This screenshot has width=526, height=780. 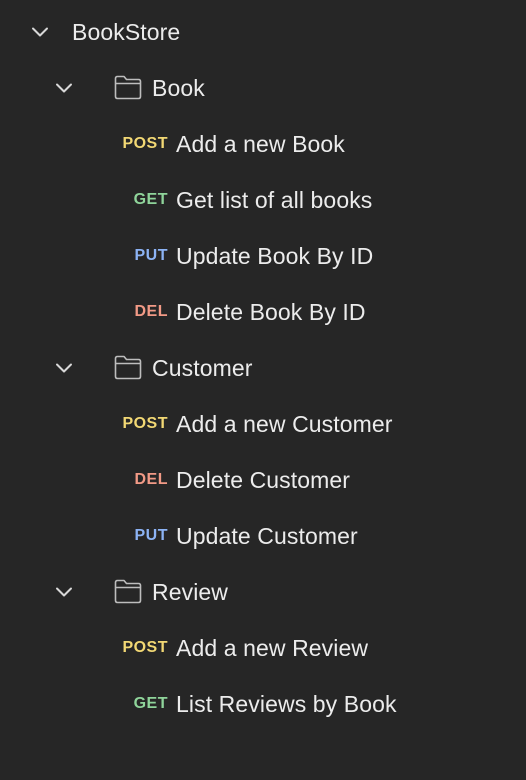 I want to click on folder-name: Book, so click(x=178, y=88).